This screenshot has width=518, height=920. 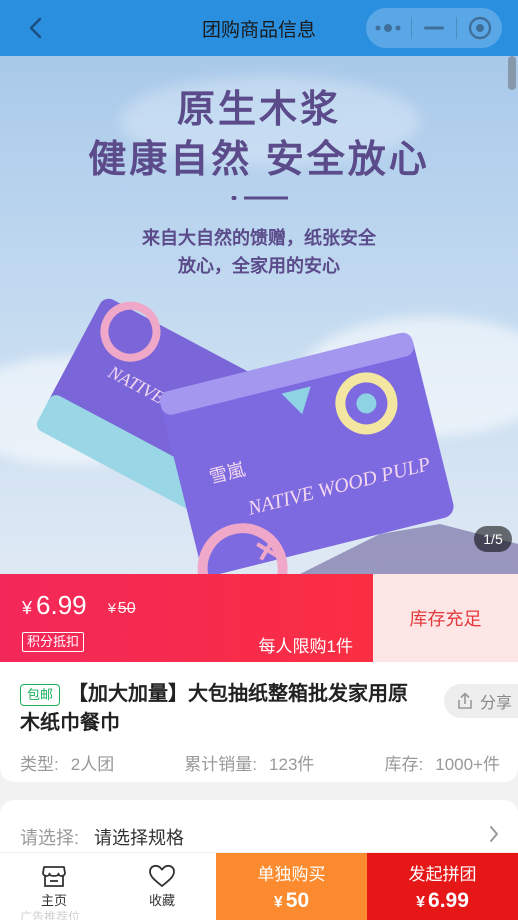 I want to click on spec-label: 请选择:, so click(x=50, y=838).